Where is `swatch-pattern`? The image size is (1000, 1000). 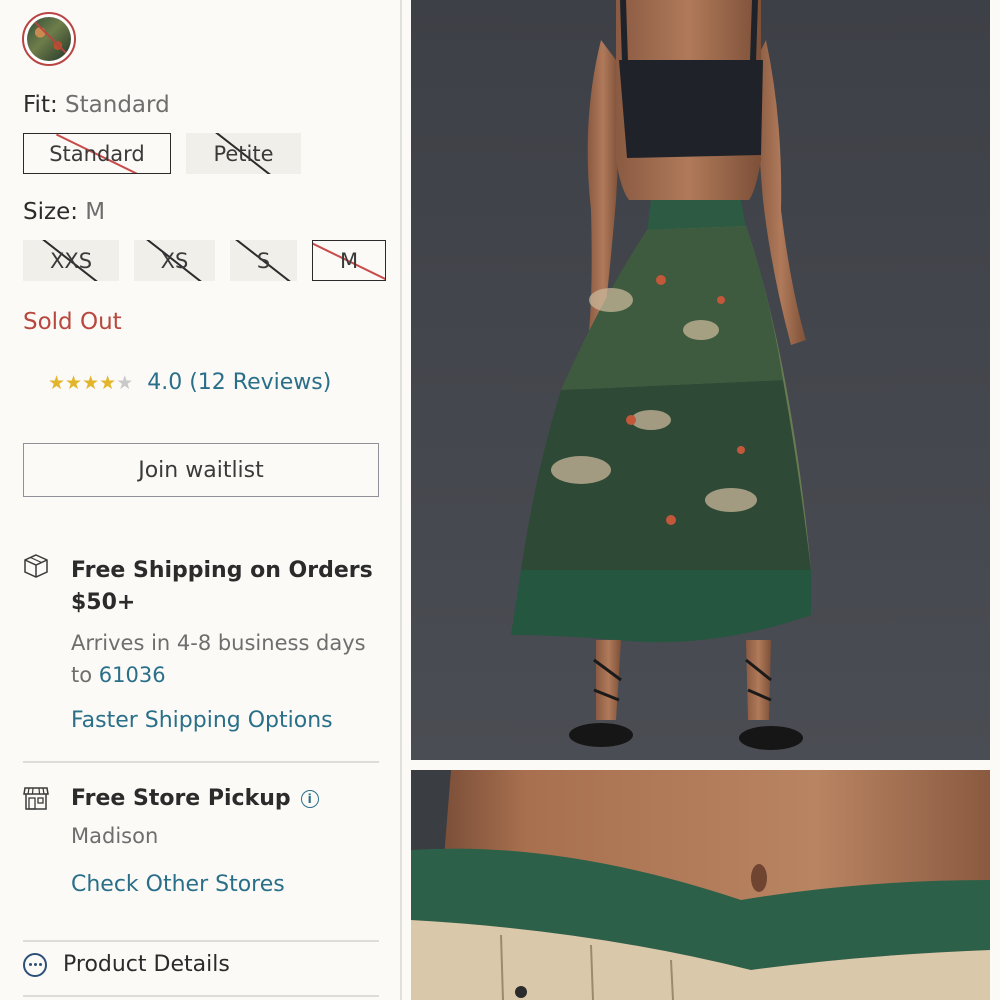
swatch-pattern is located at coordinates (49, 39).